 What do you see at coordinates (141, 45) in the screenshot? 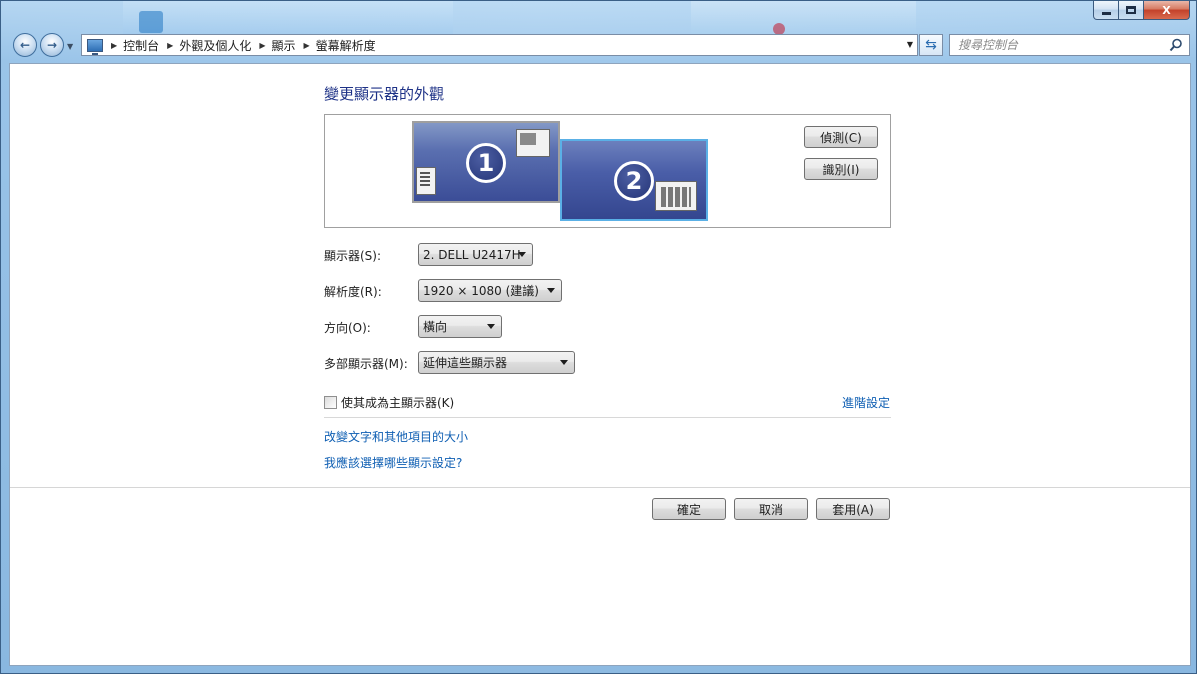
I see `breadcrumb-control-panel: 控制台` at bounding box center [141, 45].